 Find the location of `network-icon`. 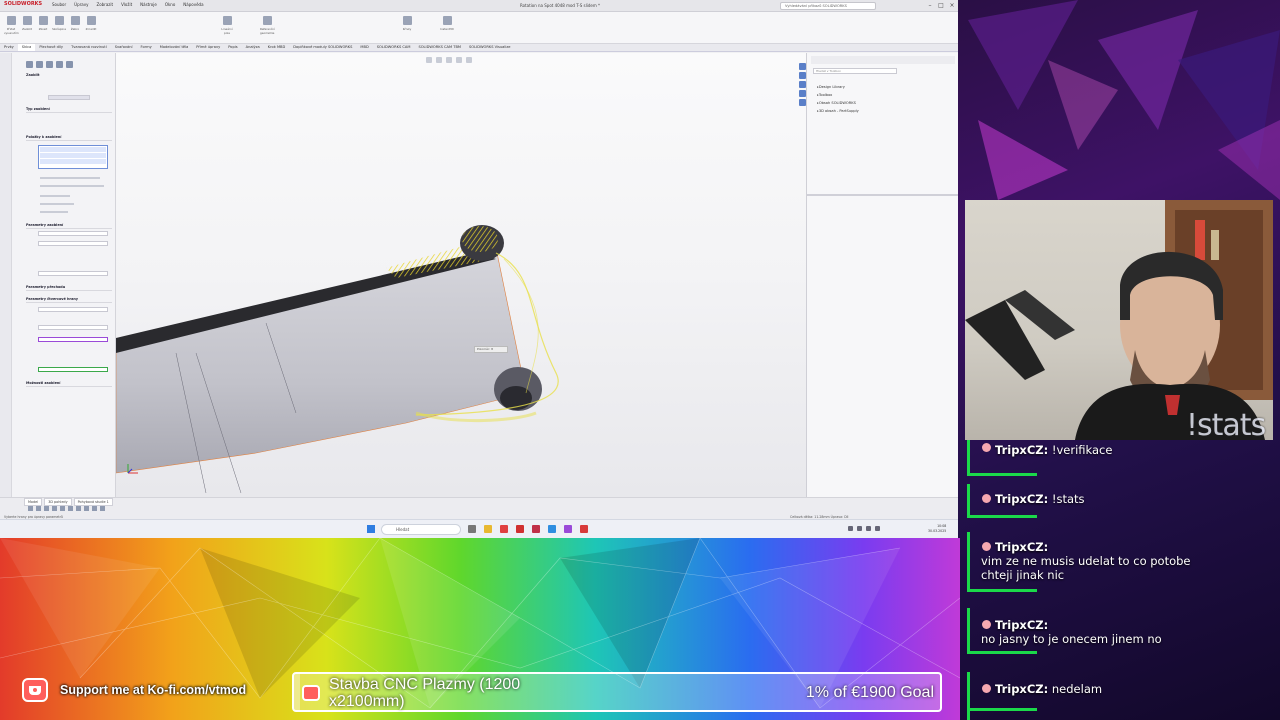

network-icon is located at coordinates (859, 528).